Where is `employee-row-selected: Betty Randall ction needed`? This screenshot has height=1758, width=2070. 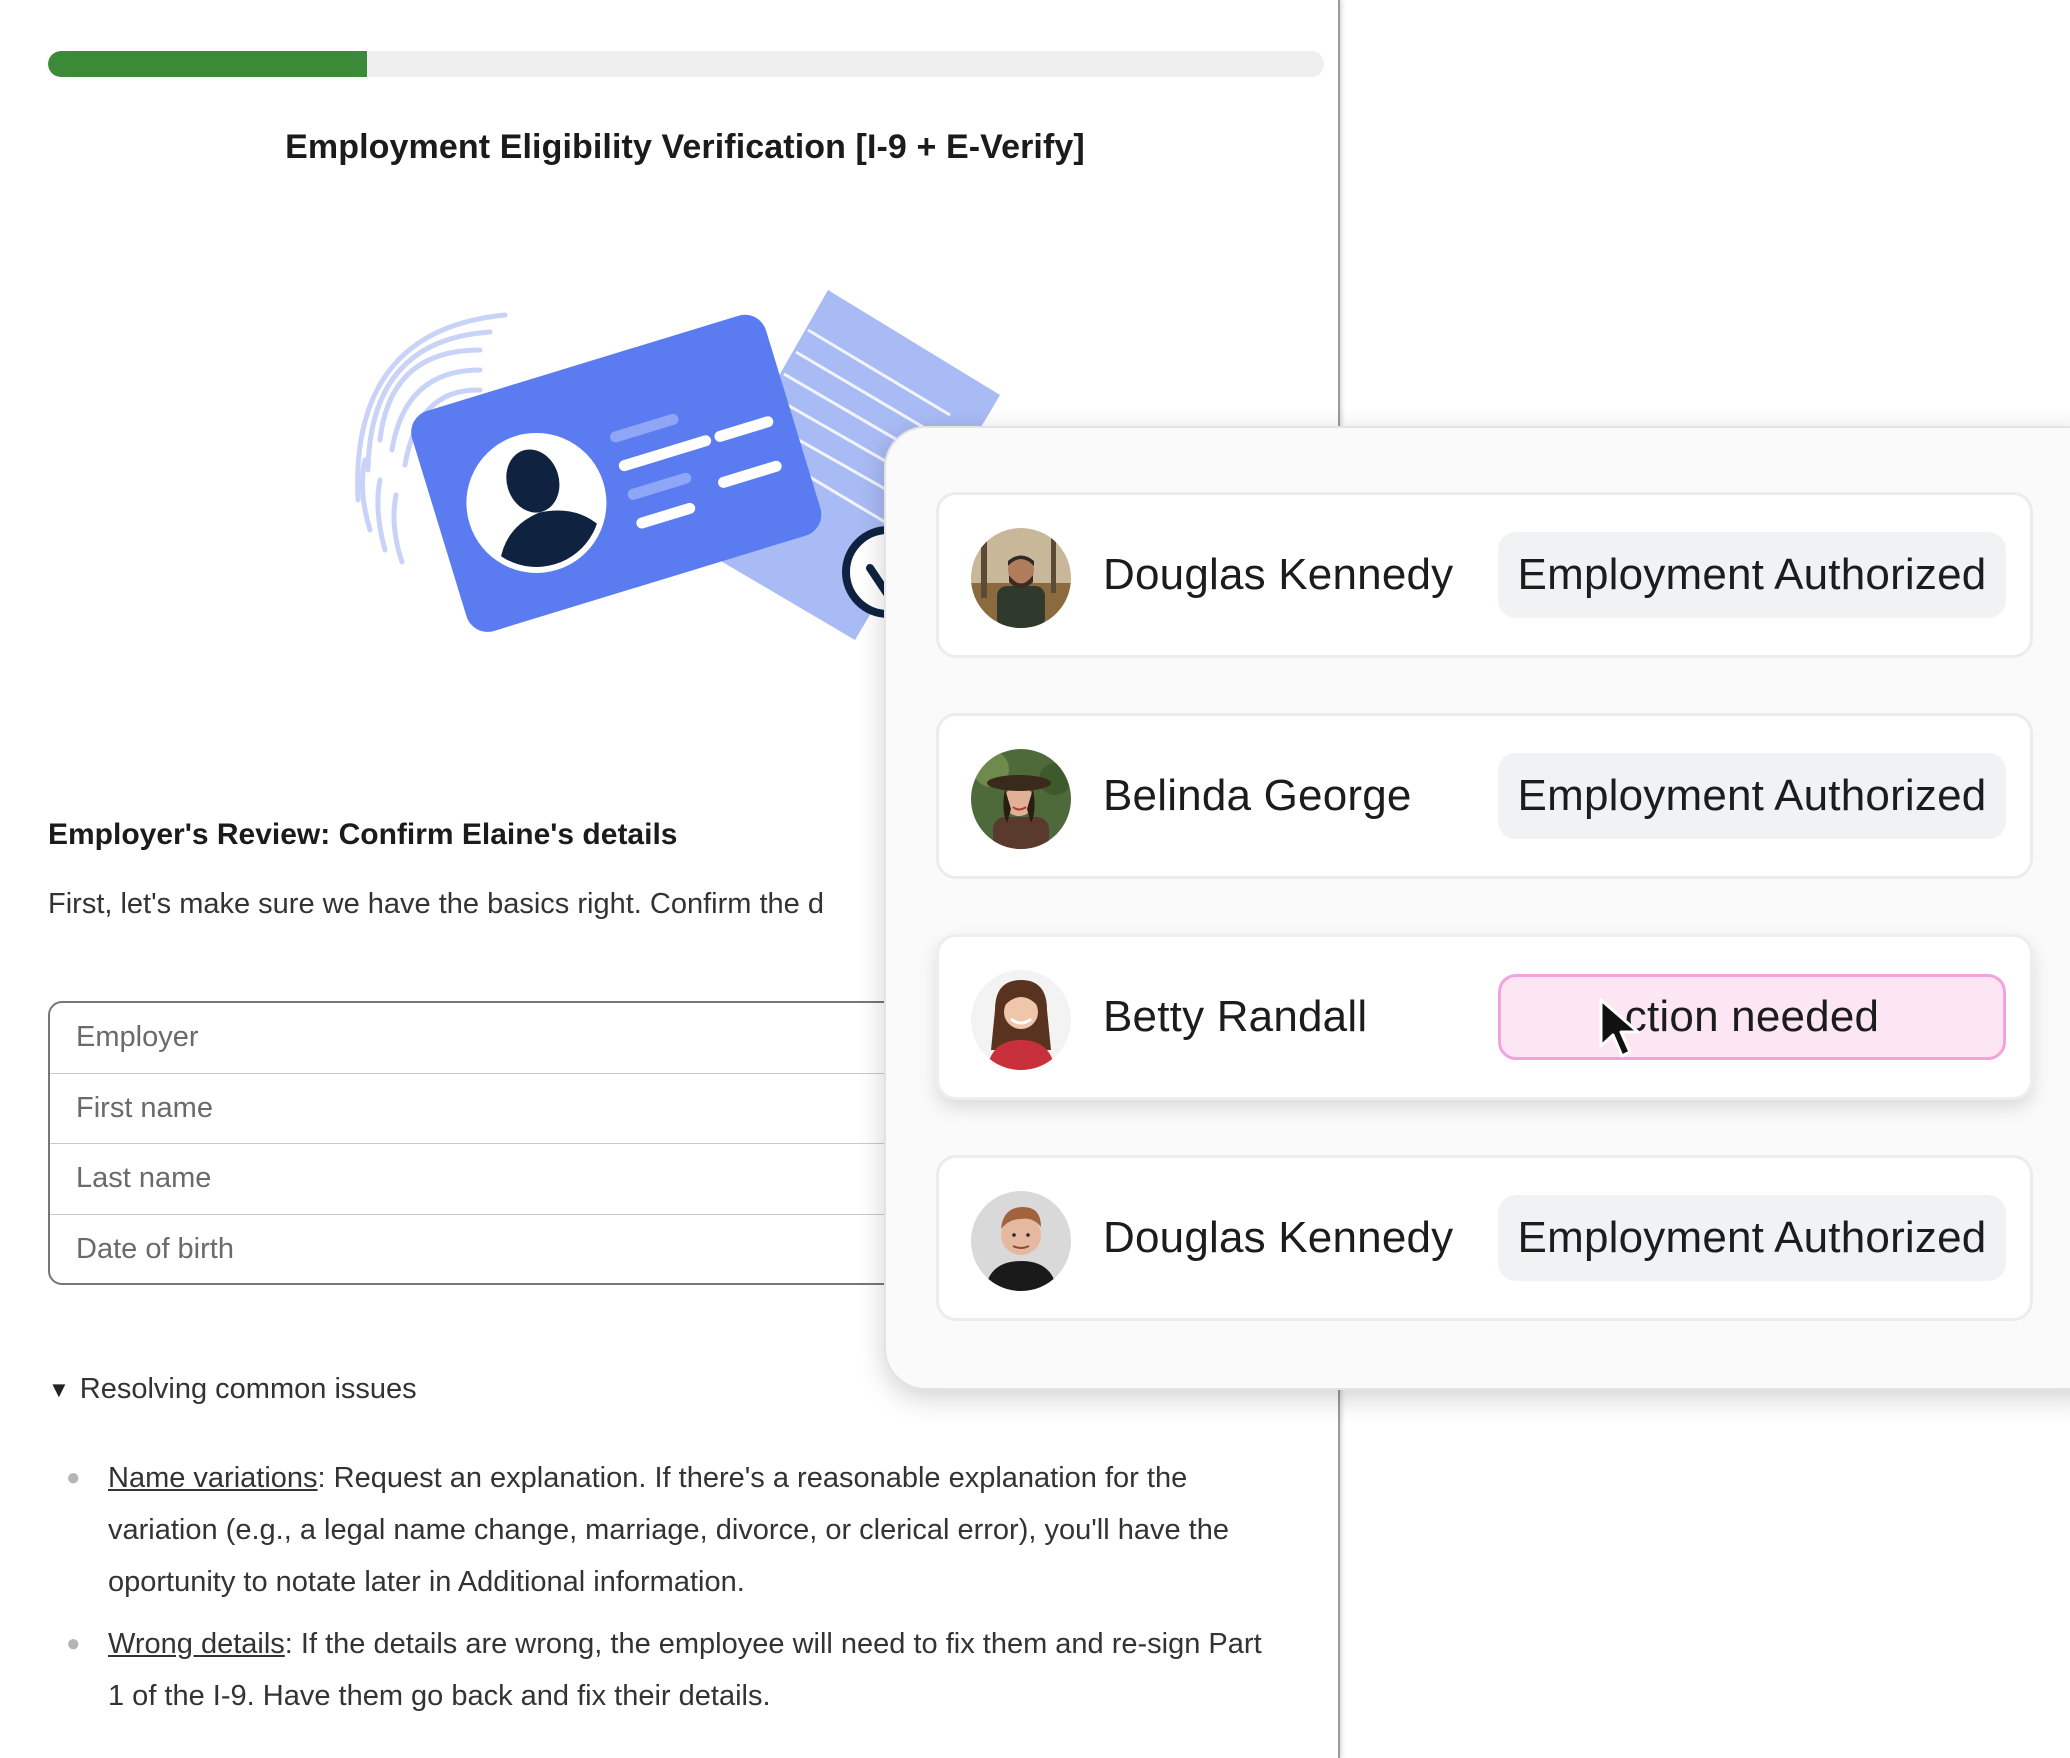 employee-row-selected: Betty Randall ction needed is located at coordinates (1484, 1017).